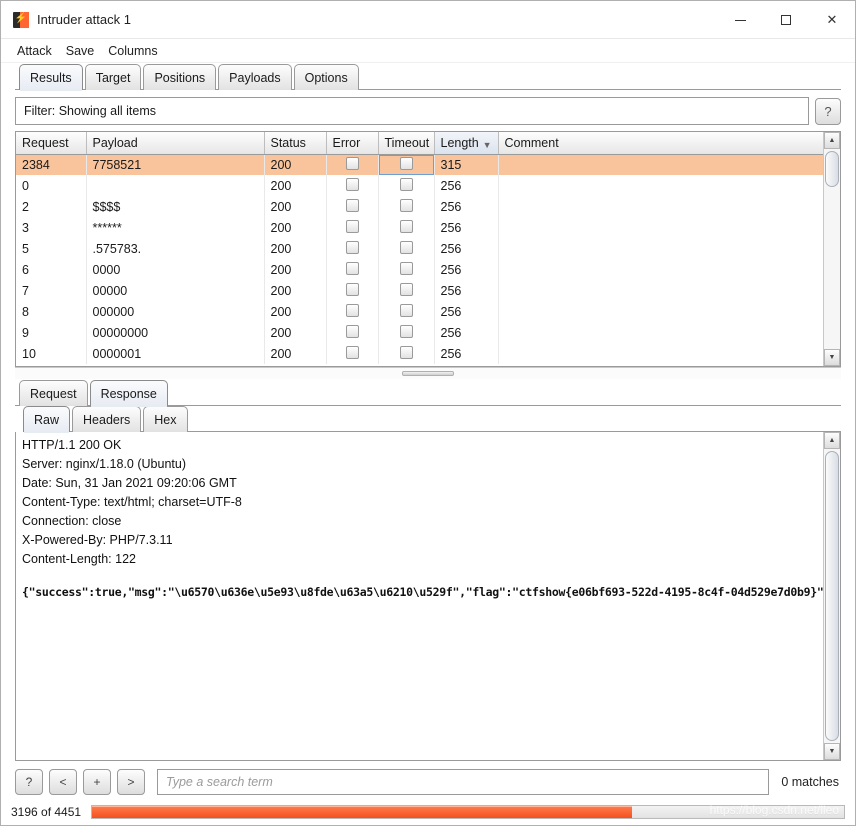  What do you see at coordinates (165, 419) in the screenshot?
I see `tab-hex: Hex` at bounding box center [165, 419].